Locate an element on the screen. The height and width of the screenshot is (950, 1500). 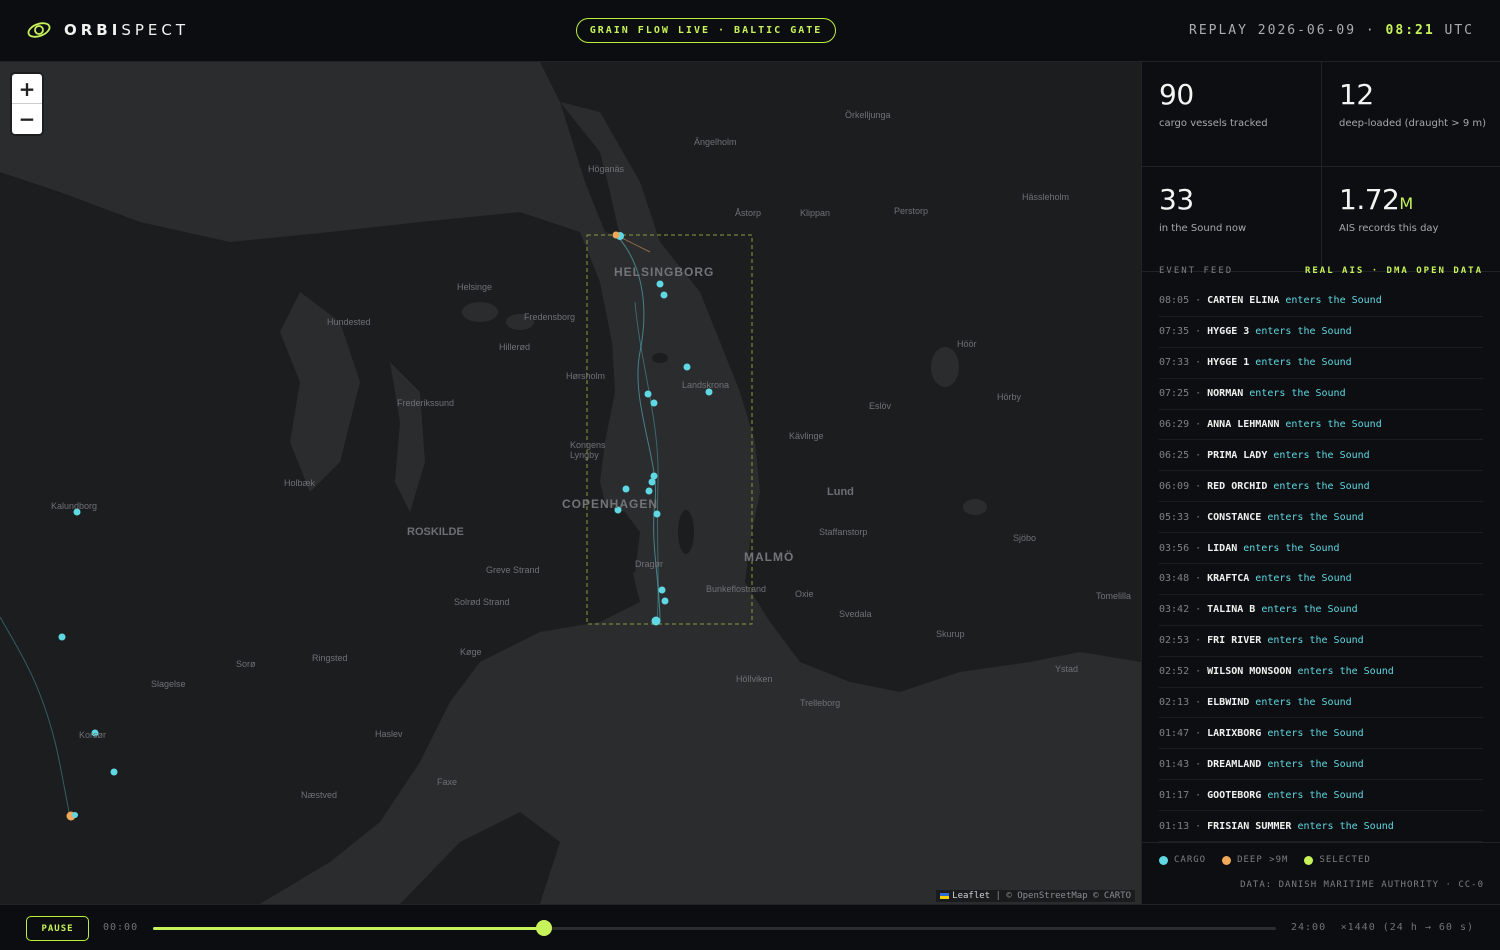
event-time: 06:09 is located at coordinates (1174, 486).